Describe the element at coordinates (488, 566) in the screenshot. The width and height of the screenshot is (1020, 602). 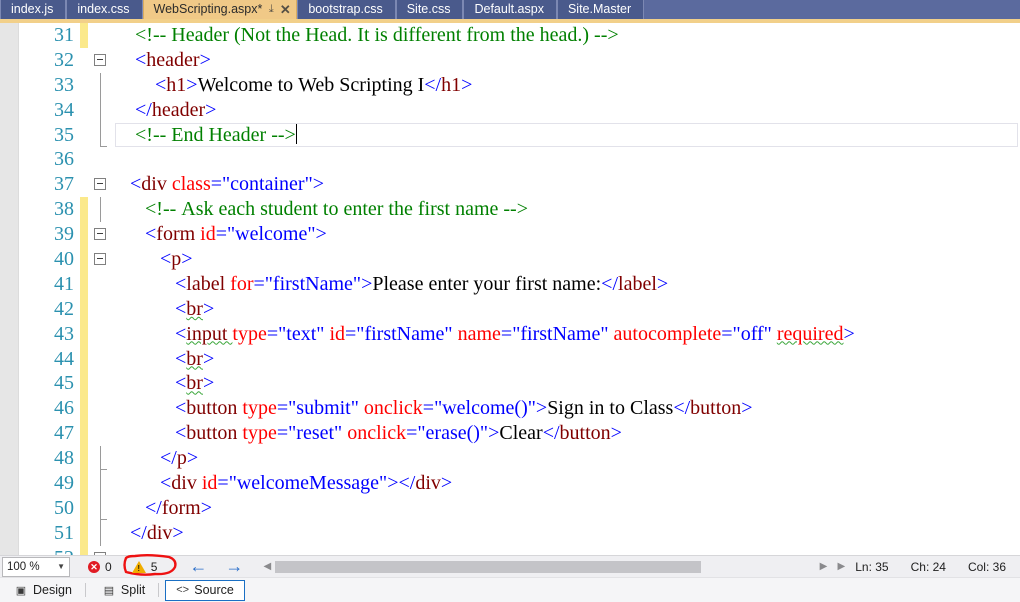
I see `scrollbar-thumb` at that location.